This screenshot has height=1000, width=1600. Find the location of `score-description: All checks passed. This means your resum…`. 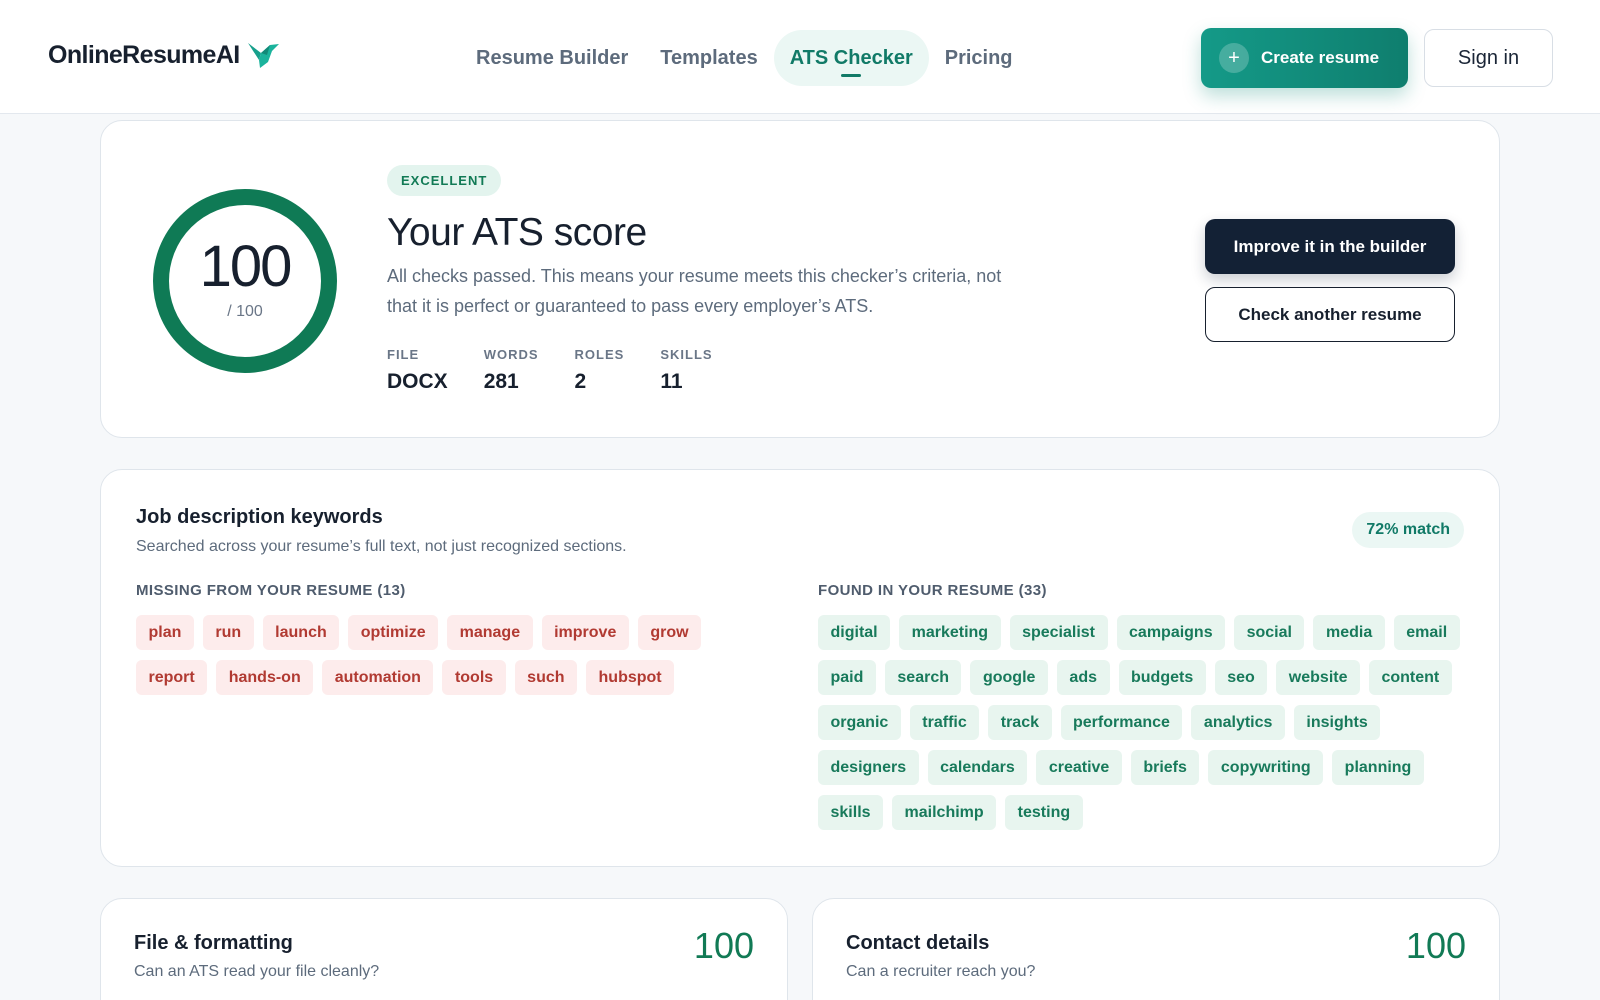

score-description: All checks passed. This means your resum… is located at coordinates (694, 291).